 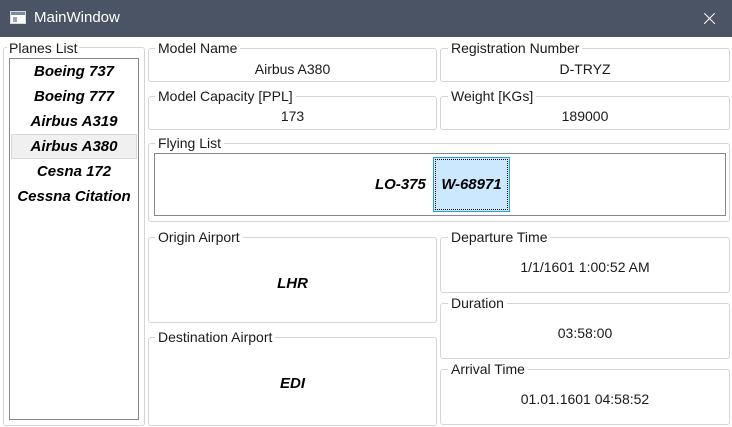 I want to click on model-name-value: Airbus A380, so click(x=292, y=69).